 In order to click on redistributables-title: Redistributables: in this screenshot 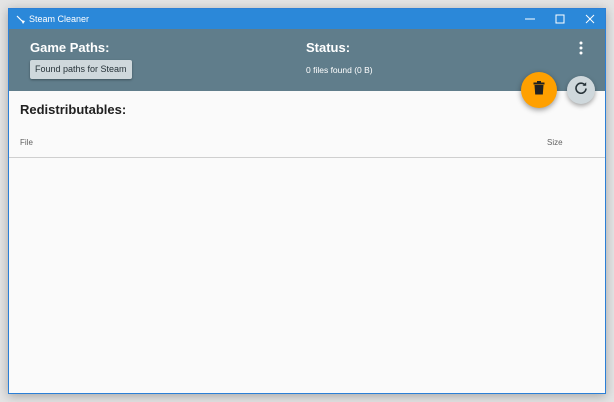, I will do `click(73, 109)`.